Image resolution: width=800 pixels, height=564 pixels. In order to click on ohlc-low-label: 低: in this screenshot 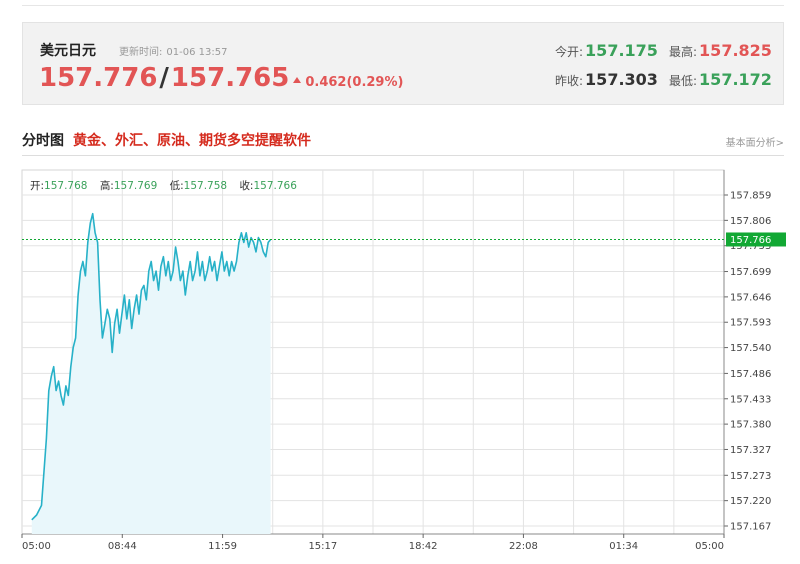, I will do `click(176, 186)`.